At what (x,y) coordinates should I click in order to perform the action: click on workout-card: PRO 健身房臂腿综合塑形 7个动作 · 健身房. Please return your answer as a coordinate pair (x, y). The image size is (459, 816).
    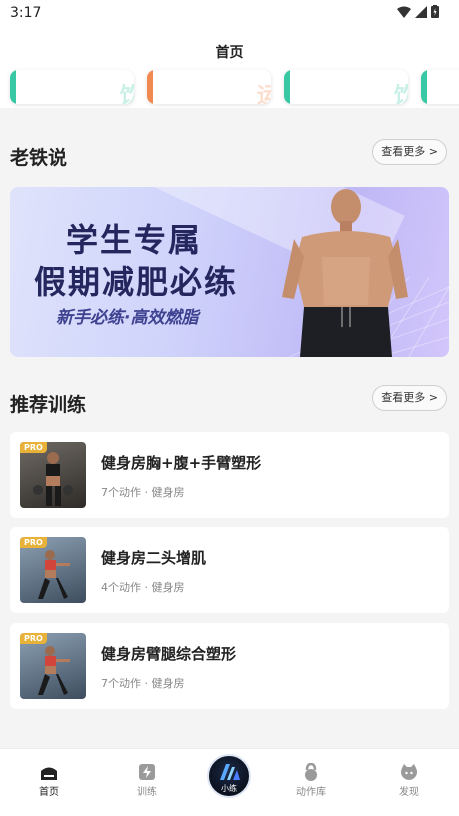
    Looking at the image, I should click on (229, 666).